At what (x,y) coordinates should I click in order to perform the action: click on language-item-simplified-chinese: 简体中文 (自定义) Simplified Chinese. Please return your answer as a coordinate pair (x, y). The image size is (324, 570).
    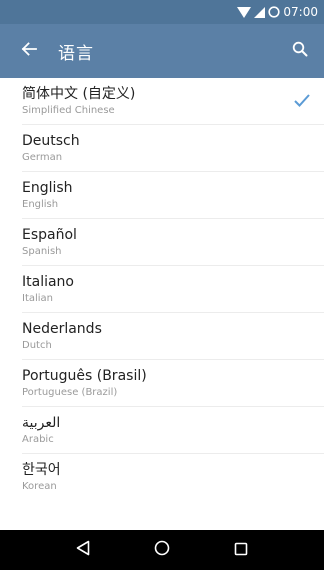
    Looking at the image, I should click on (162, 101).